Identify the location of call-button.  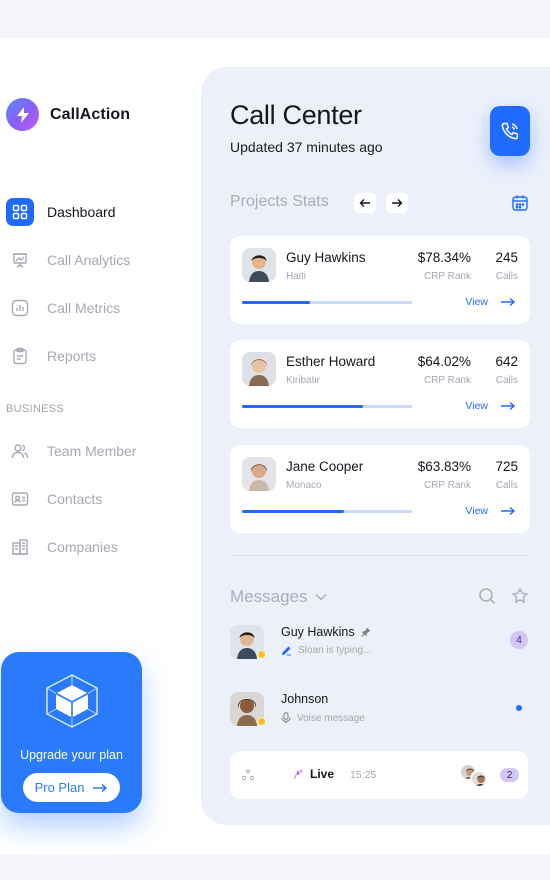
(510, 131).